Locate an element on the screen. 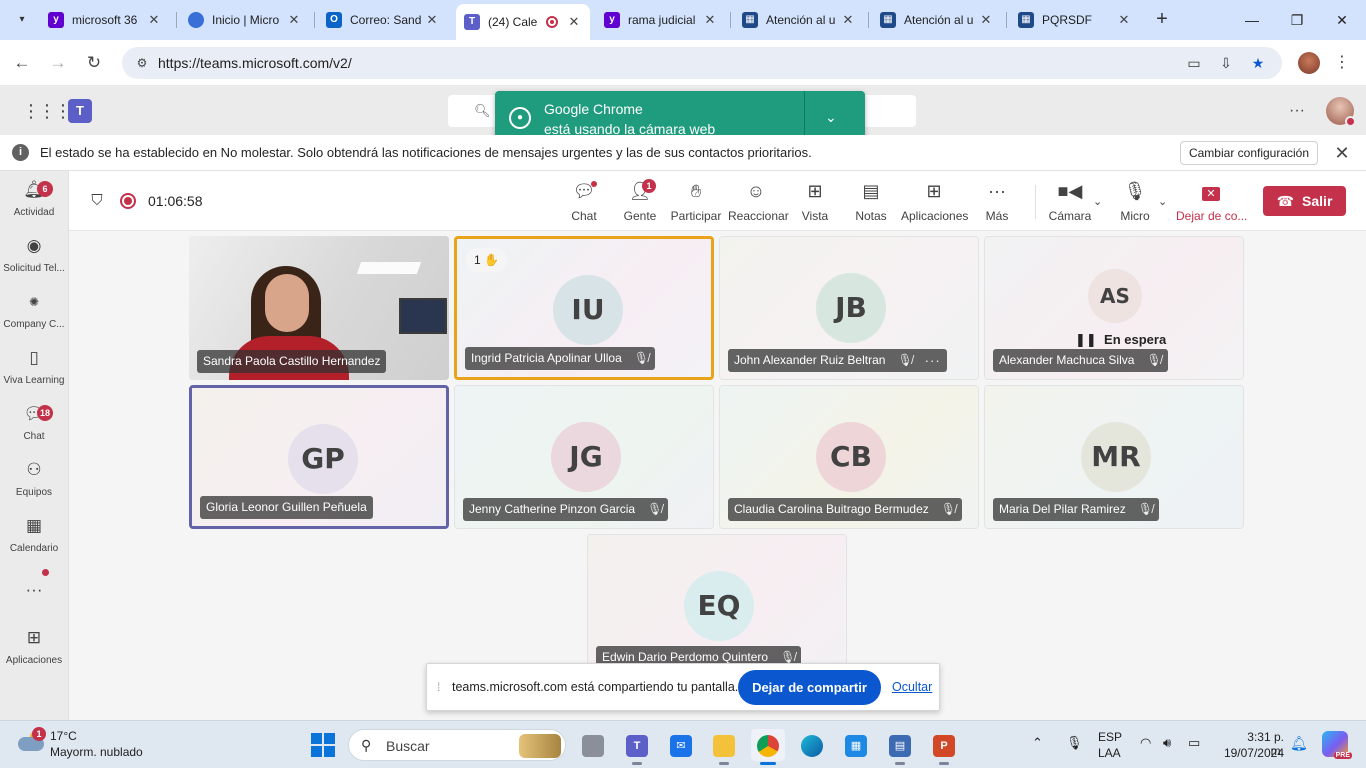 Image resolution: width=1366 pixels, height=768 pixels. app-icon: ▤ is located at coordinates (900, 747).